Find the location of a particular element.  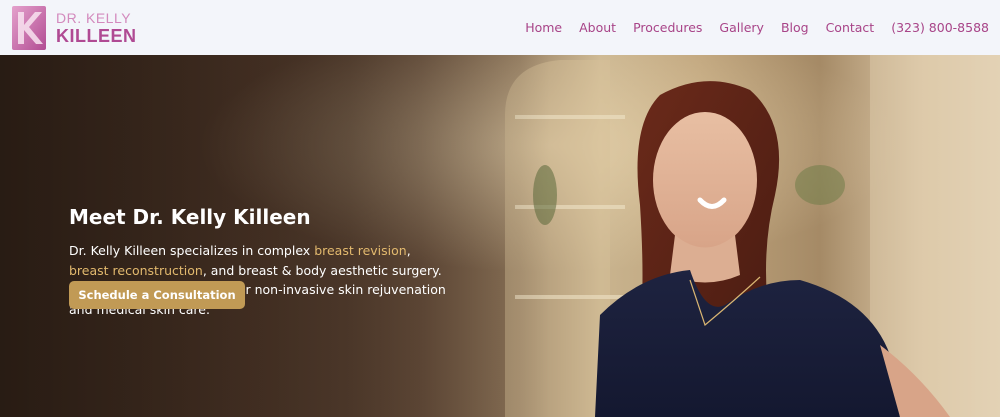

phone-link: (323) 800-8588 is located at coordinates (940, 27).